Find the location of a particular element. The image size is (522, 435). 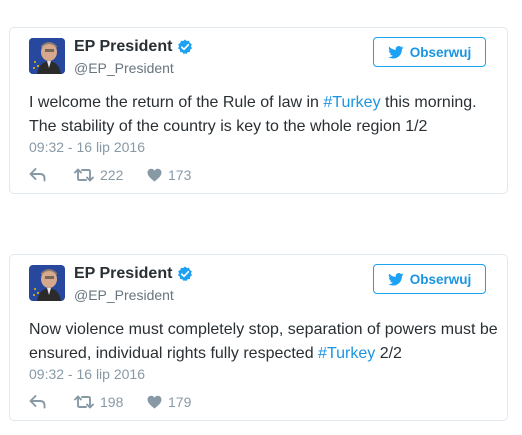

retweet-count: 222 is located at coordinates (112, 175).